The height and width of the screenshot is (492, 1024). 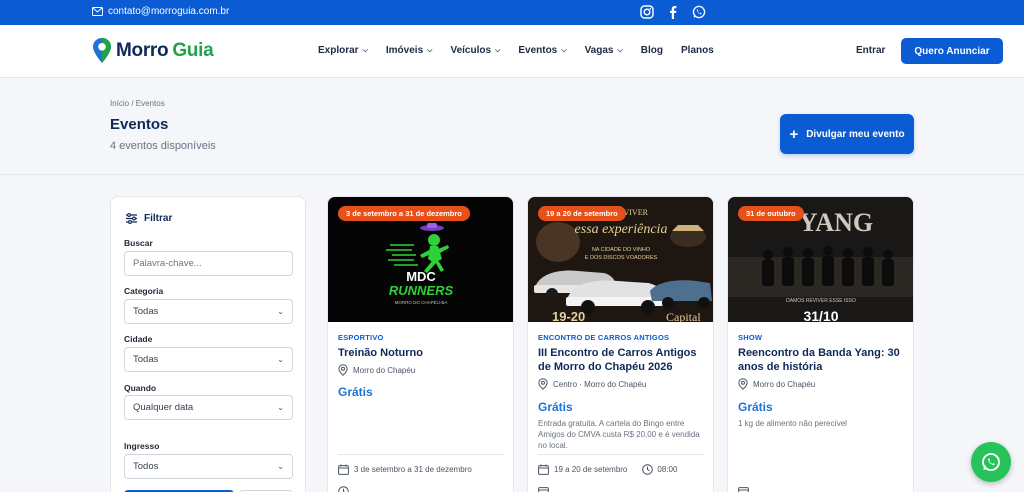 What do you see at coordinates (404, 50) in the screenshot?
I see `nav-label: Imóveis` at bounding box center [404, 50].